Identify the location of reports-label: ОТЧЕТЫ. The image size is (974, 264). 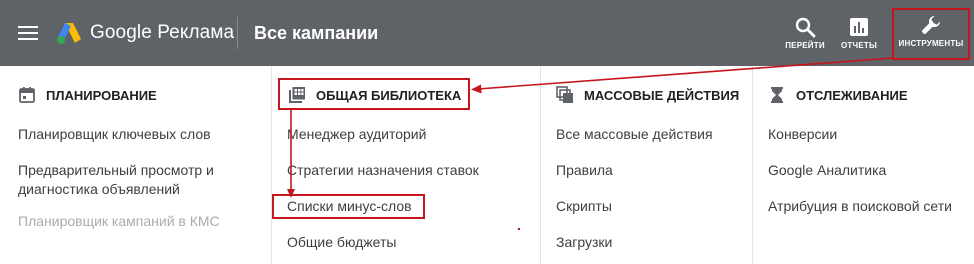
(859, 45).